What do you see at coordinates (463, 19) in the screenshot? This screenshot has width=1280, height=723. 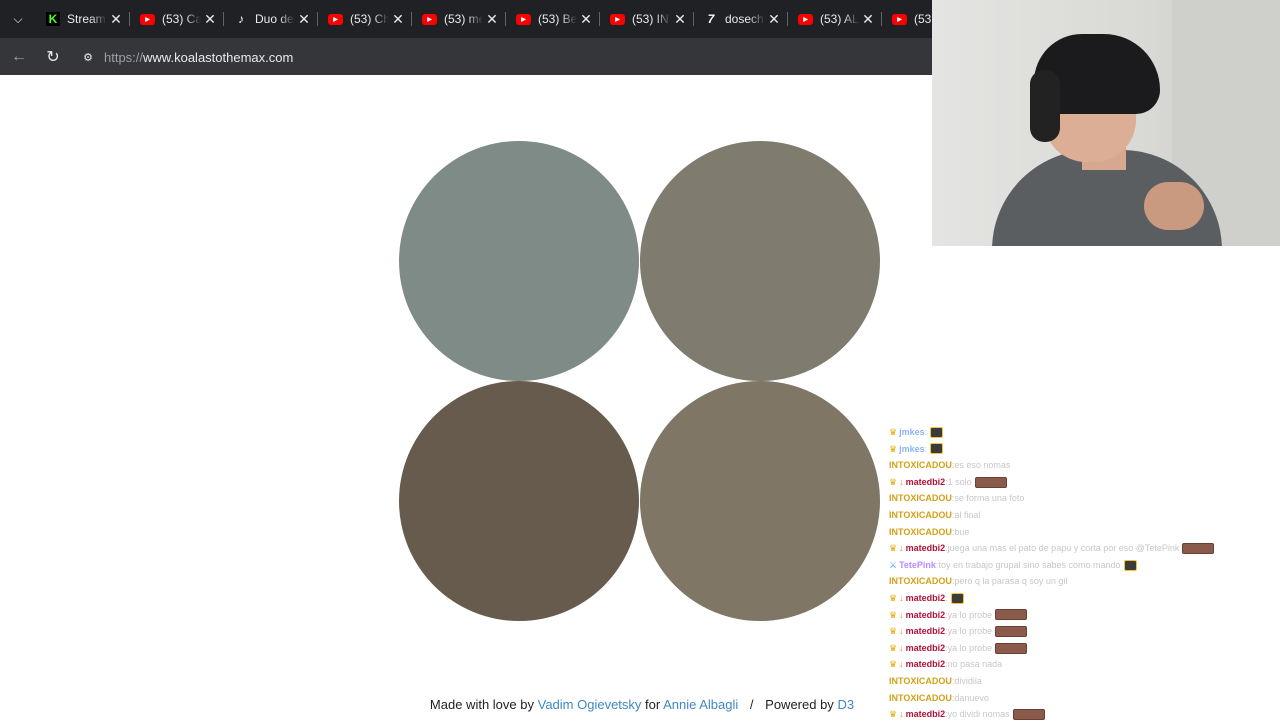 I see `tab-title: (53) me` at bounding box center [463, 19].